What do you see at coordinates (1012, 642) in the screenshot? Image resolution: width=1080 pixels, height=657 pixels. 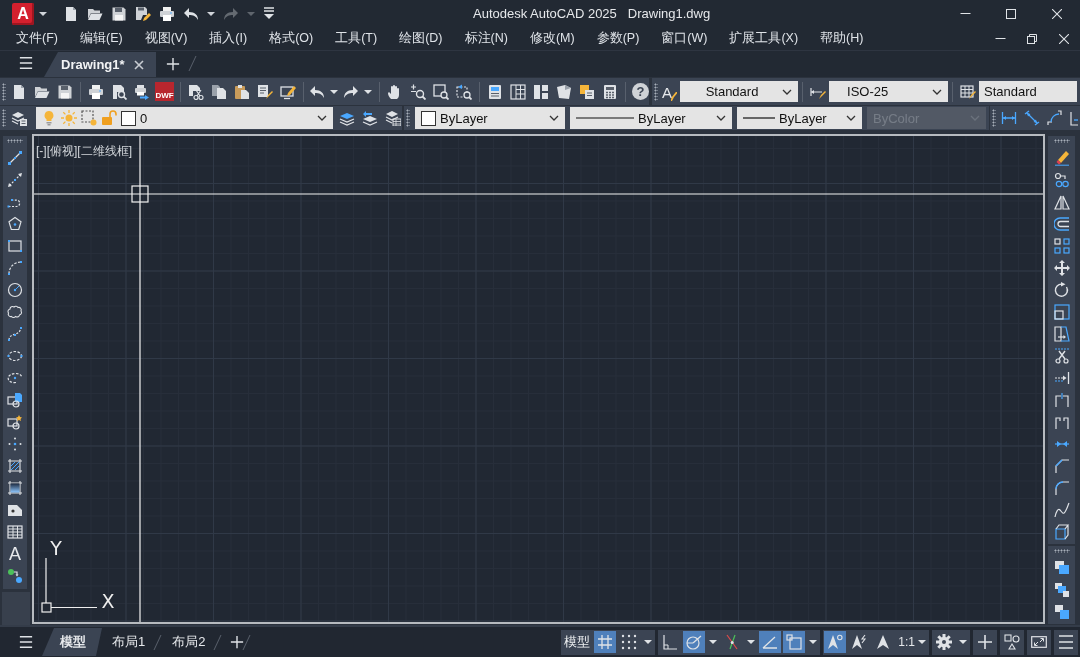 I see `shapes-icon` at bounding box center [1012, 642].